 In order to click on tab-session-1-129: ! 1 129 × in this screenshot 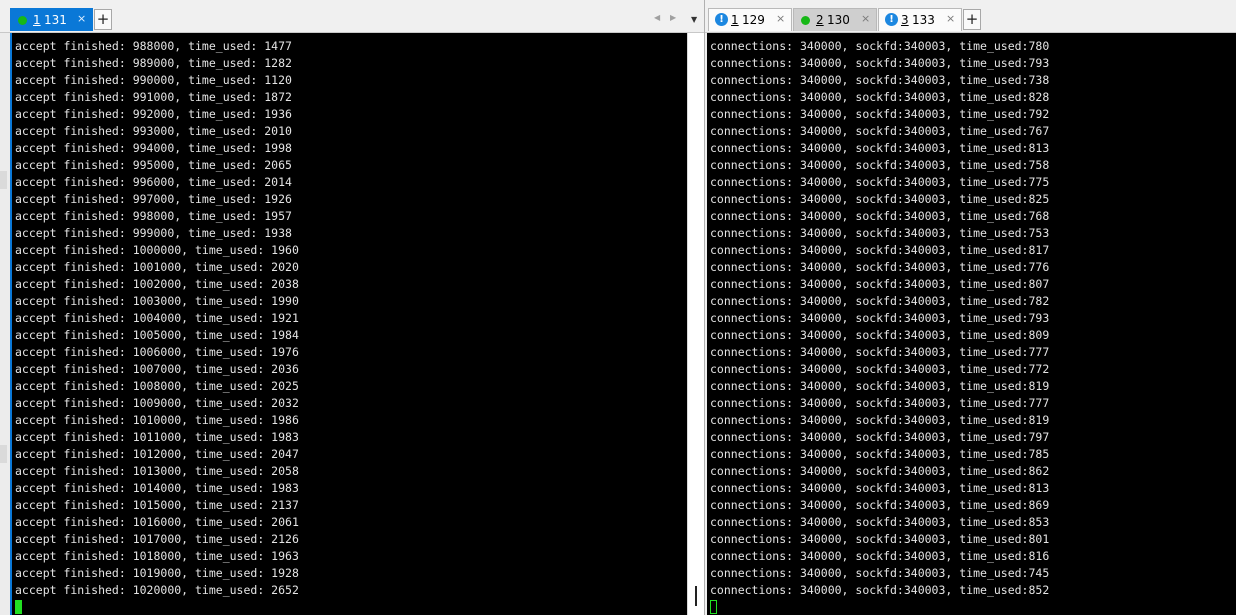, I will do `click(750, 19)`.